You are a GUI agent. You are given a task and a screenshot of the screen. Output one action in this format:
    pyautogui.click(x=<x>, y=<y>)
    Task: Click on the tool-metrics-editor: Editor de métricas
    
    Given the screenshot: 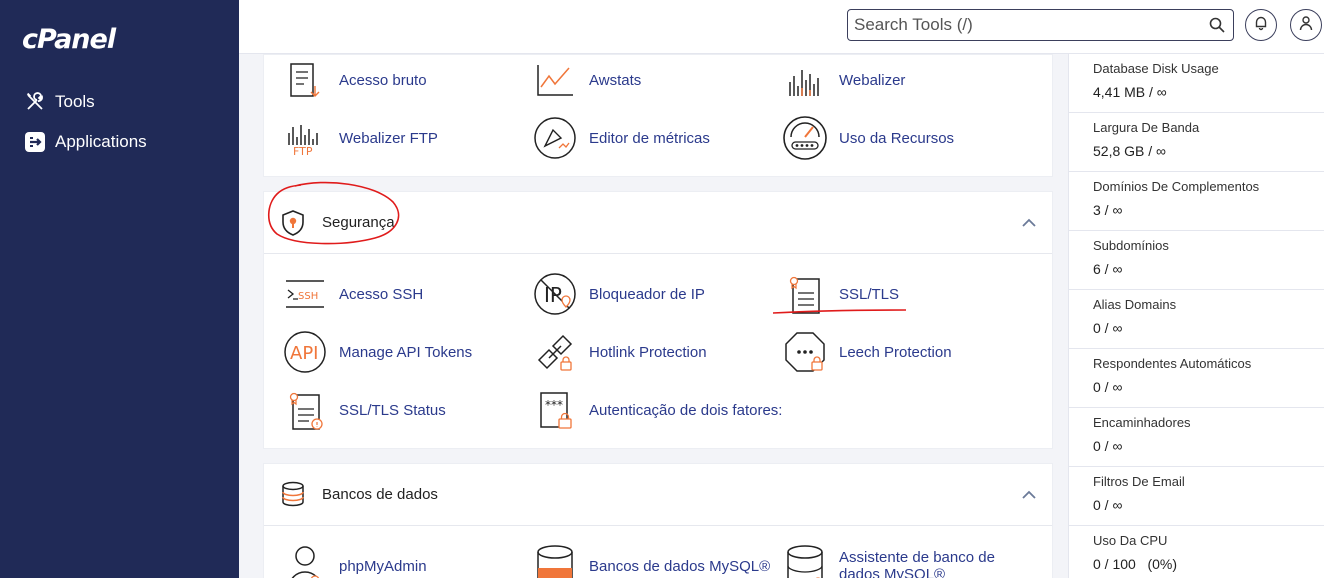 What is the action you would take?
    pyautogui.click(x=621, y=138)
    